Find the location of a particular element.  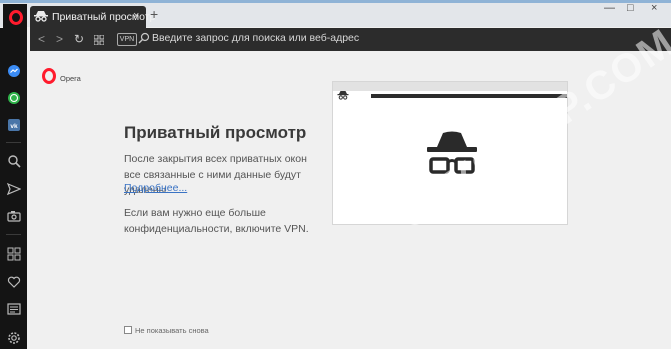

dont-show-checkbox is located at coordinates (128, 330).